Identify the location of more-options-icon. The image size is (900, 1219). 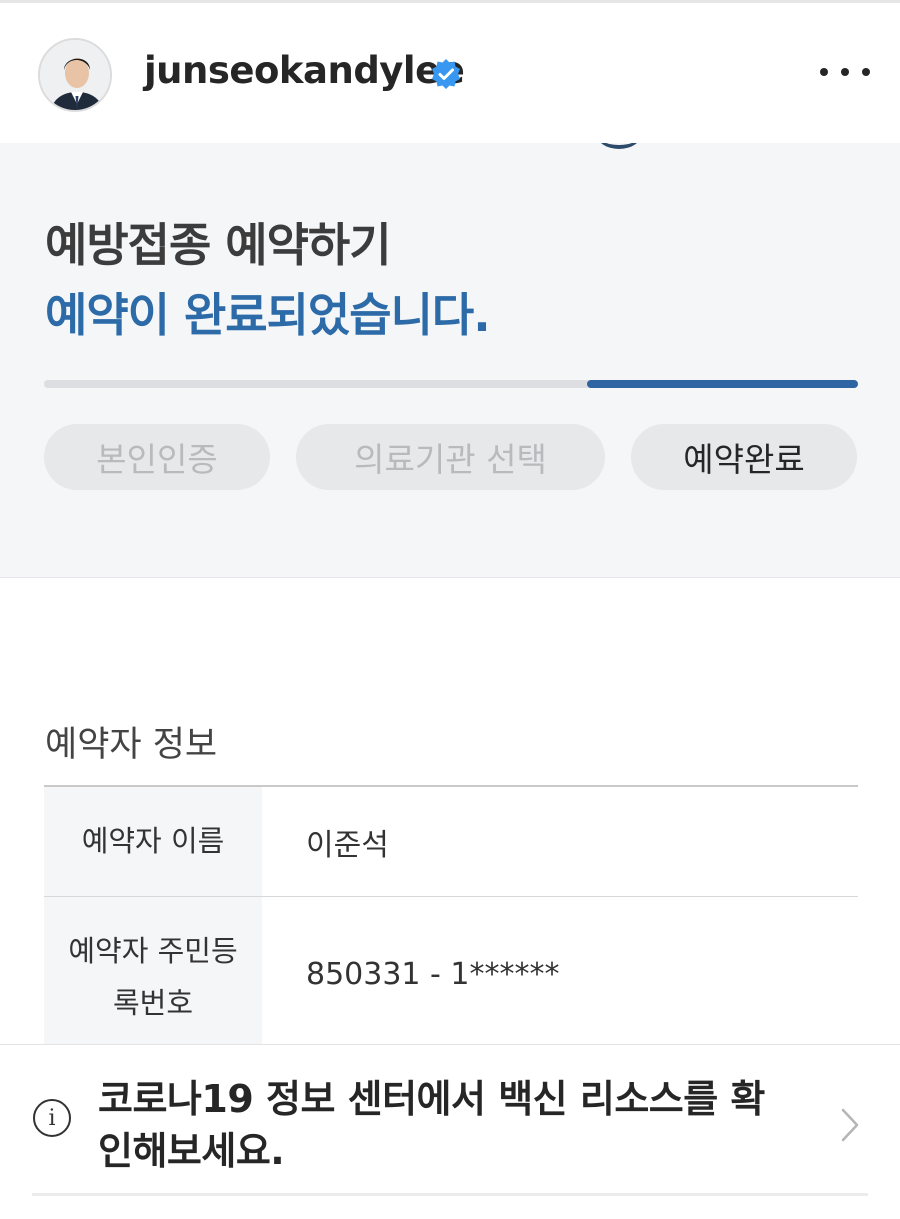
(845, 72).